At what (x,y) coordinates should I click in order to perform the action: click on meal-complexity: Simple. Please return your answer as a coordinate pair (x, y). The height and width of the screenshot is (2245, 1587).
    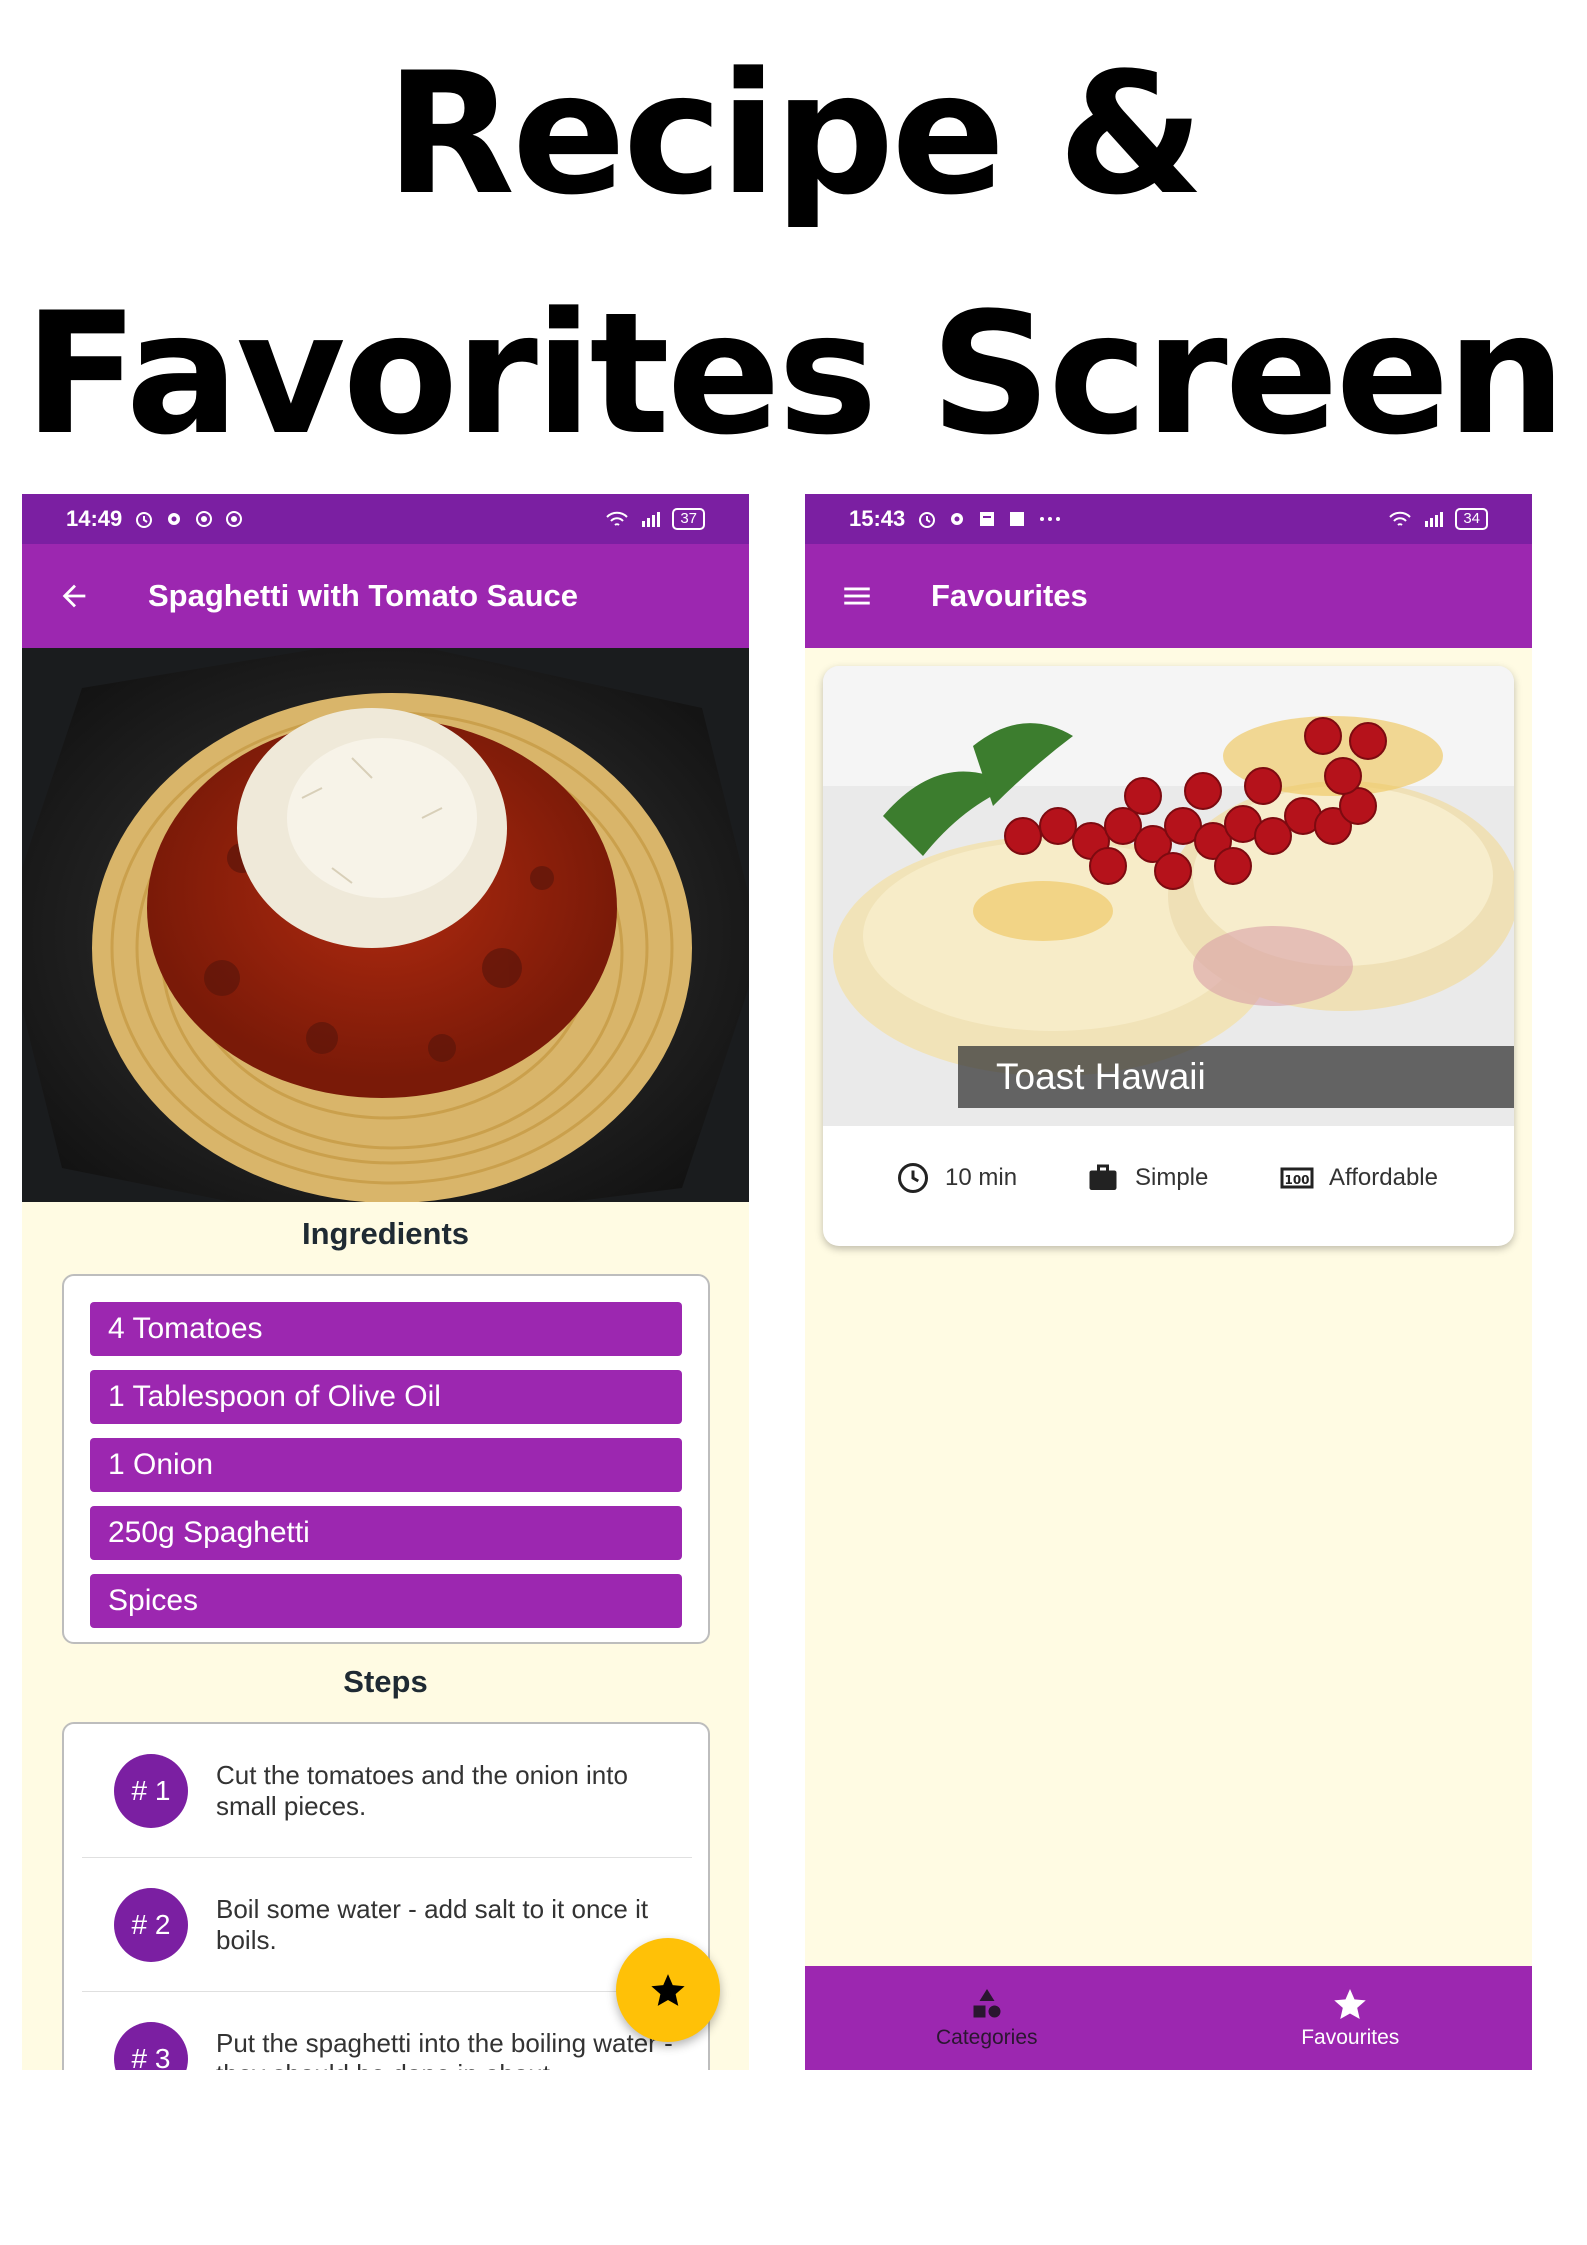
    Looking at the image, I should click on (1146, 1178).